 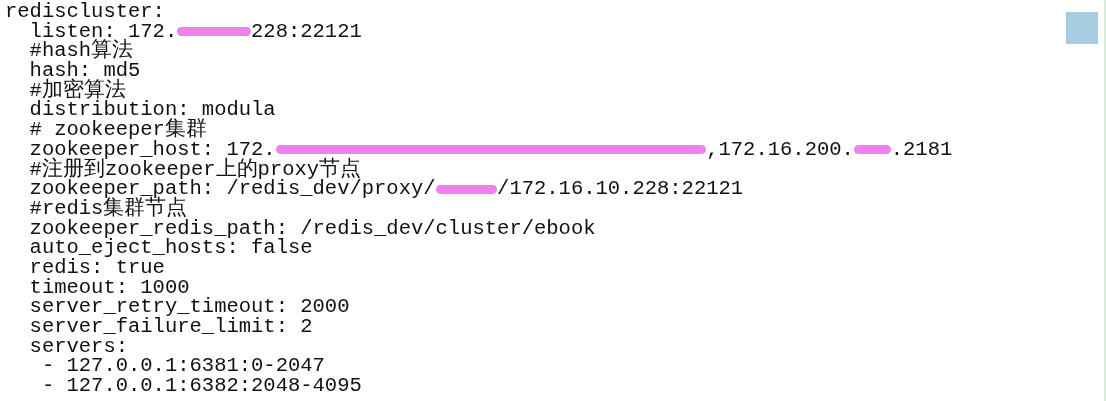 What do you see at coordinates (170, 327) in the screenshot?
I see `code-line: server_failure_limit: 2` at bounding box center [170, 327].